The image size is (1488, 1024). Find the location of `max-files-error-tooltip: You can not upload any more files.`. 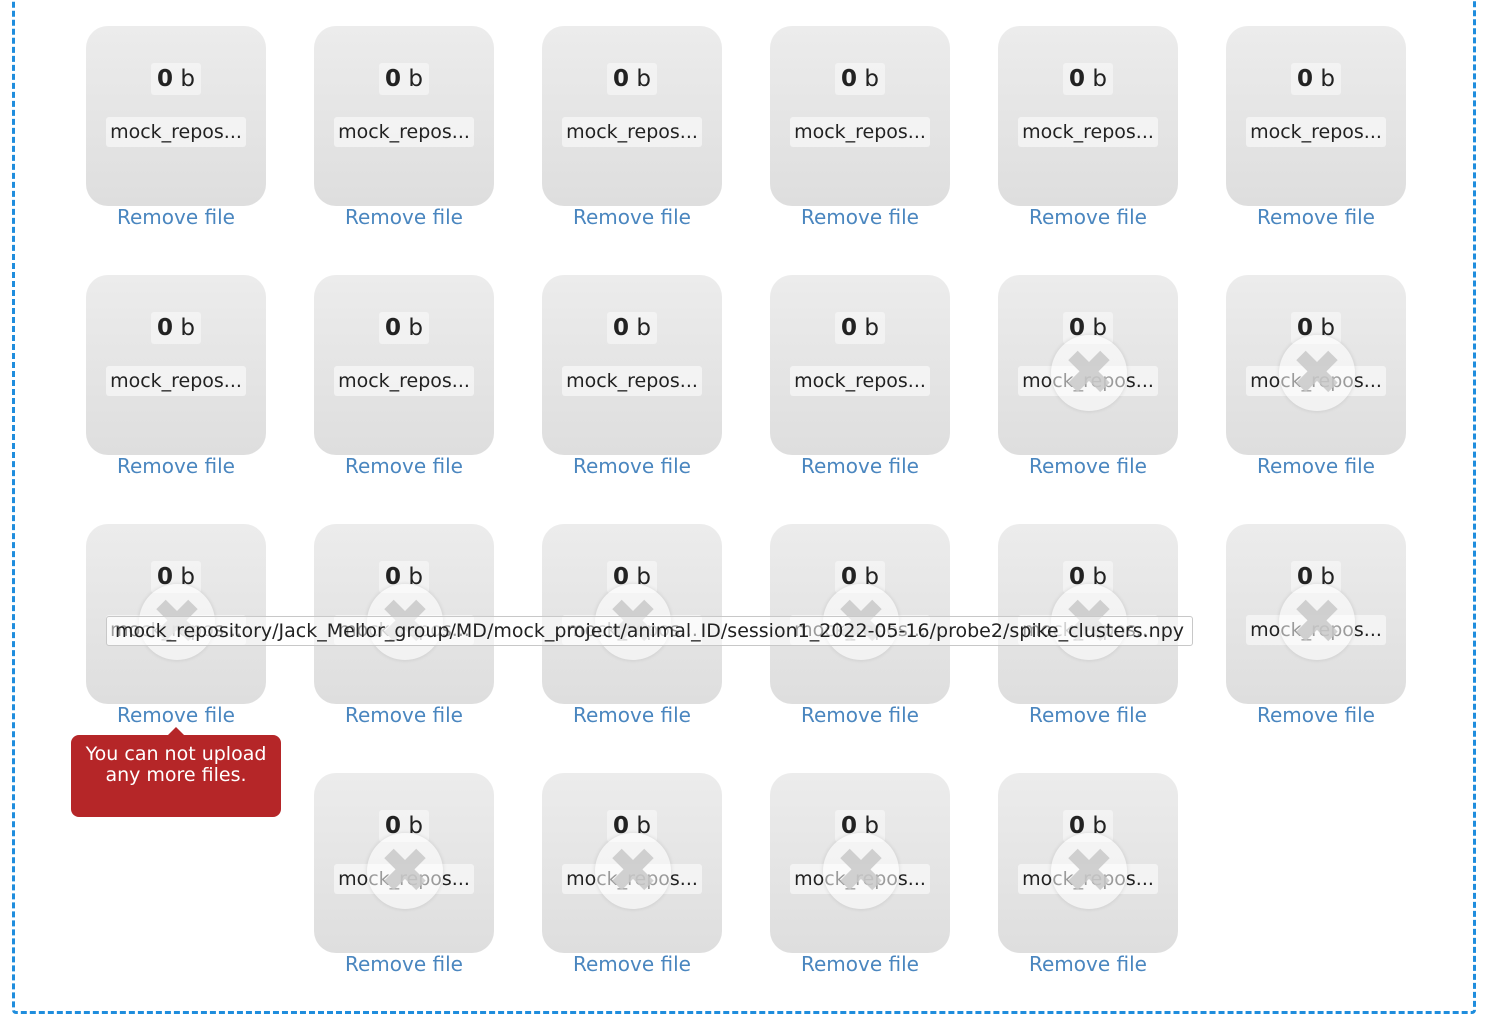

max-files-error-tooltip: You can not upload any more files. is located at coordinates (176, 772).